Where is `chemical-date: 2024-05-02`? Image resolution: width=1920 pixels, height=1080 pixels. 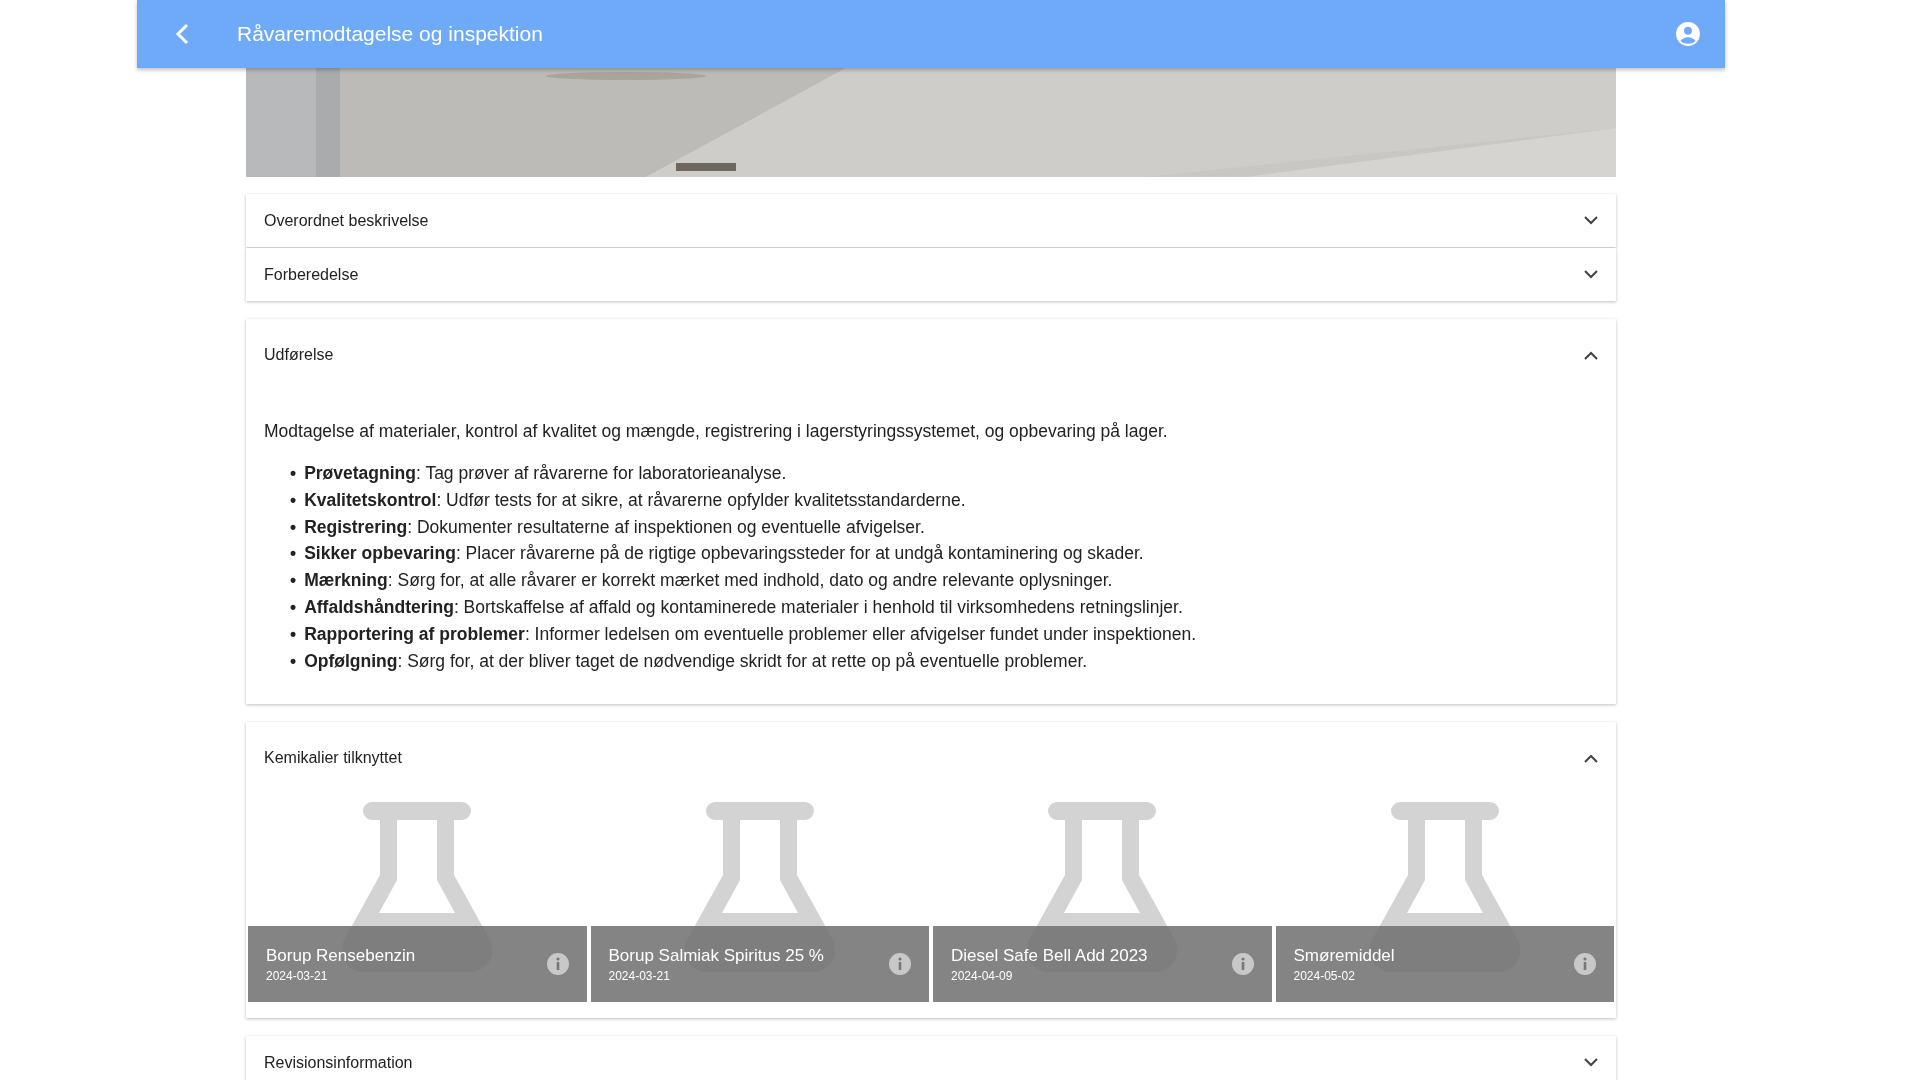 chemical-date: 2024-05-02 is located at coordinates (1324, 975).